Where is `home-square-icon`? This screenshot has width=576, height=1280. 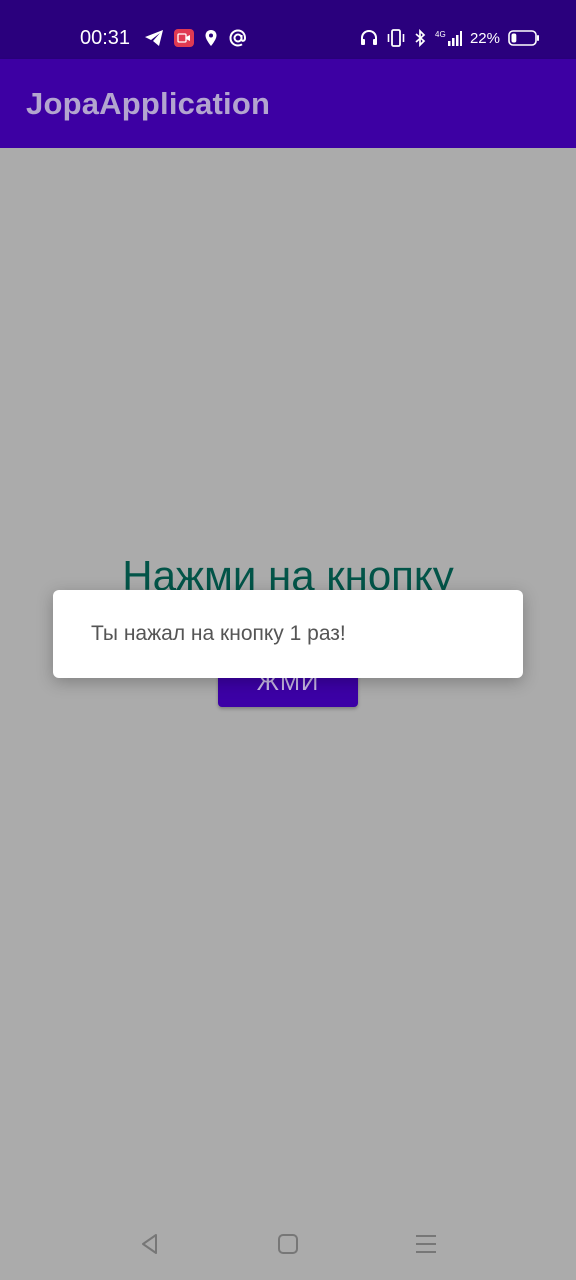 home-square-icon is located at coordinates (288, 1246).